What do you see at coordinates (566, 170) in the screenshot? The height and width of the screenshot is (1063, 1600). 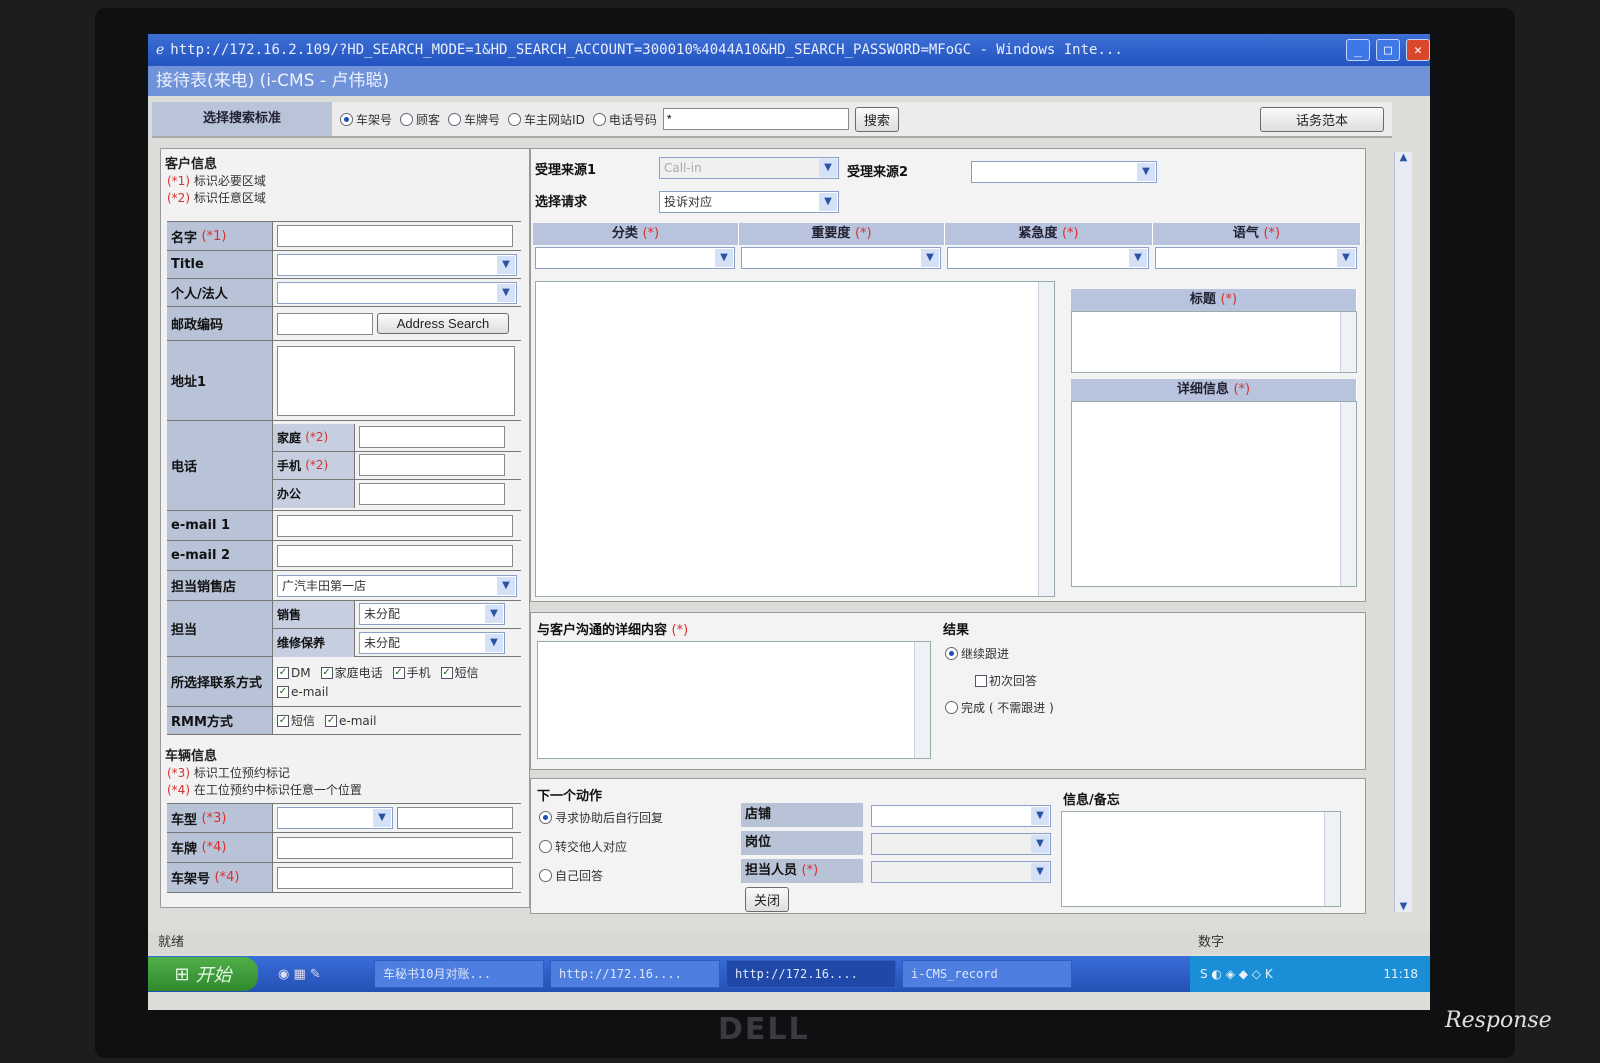 I see `source1-label: 受理来源1` at bounding box center [566, 170].